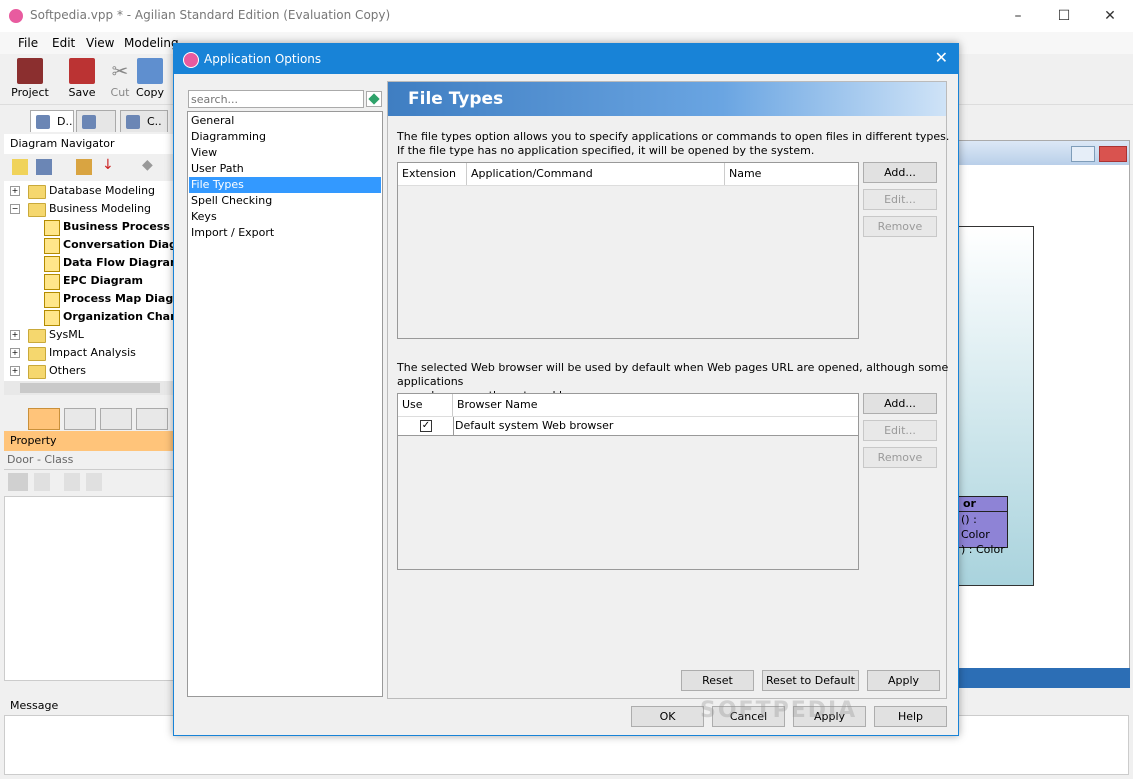  Describe the element at coordinates (426, 426) in the screenshot. I see `use-checkbox: ✓` at that location.